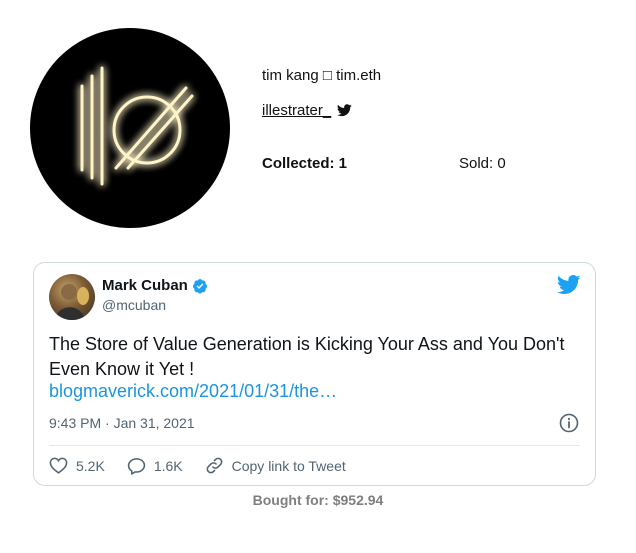 The width and height of the screenshot is (636, 553). I want to click on tweet-author-name: Mark Cuban, so click(145, 285).